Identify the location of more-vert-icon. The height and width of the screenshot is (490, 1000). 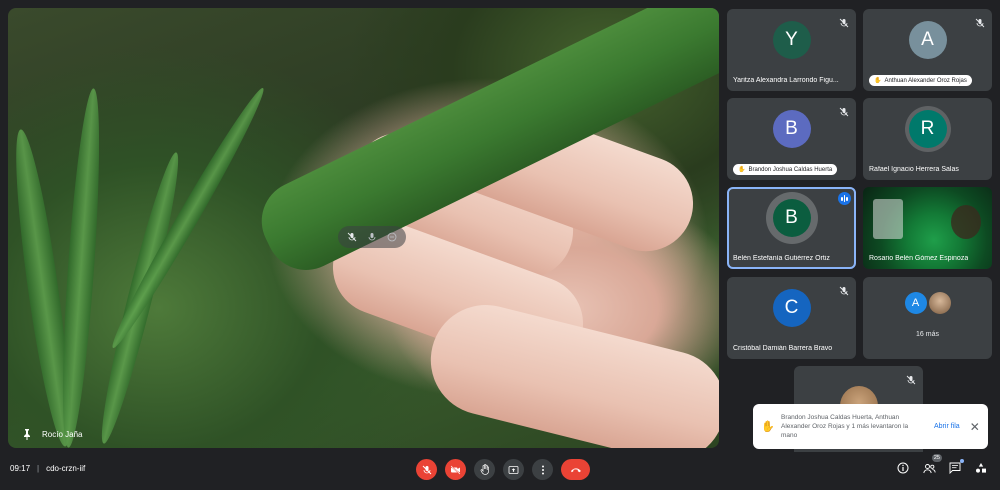
(542, 469).